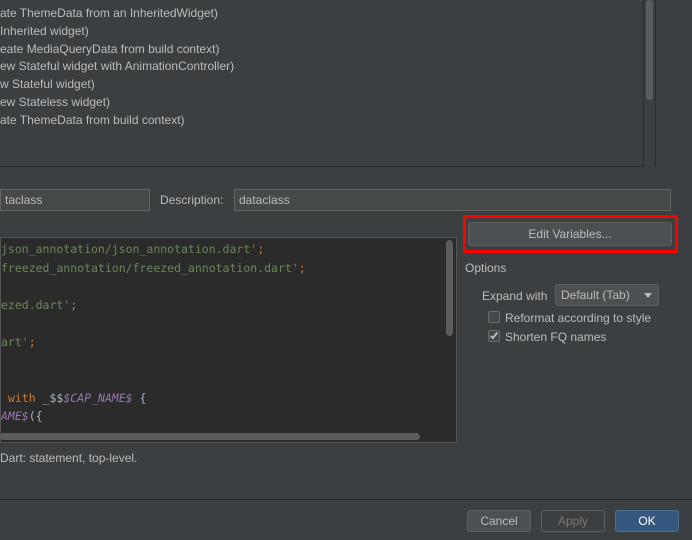 The width and height of the screenshot is (692, 540). I want to click on chevron-down-icon, so click(648, 295).